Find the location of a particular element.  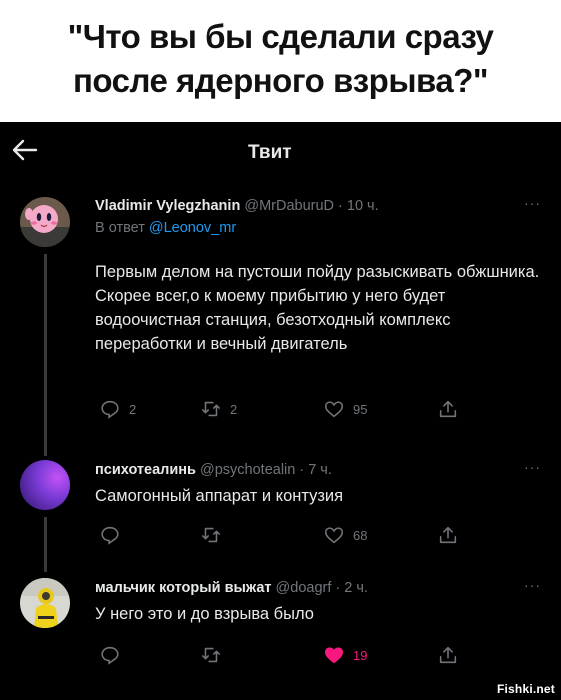

retweet-button: 2 is located at coordinates (218, 409).